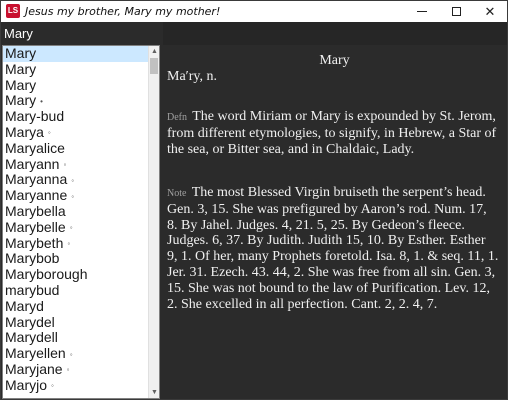  I want to click on word-list-item: Marybelle ◦, so click(75, 227).